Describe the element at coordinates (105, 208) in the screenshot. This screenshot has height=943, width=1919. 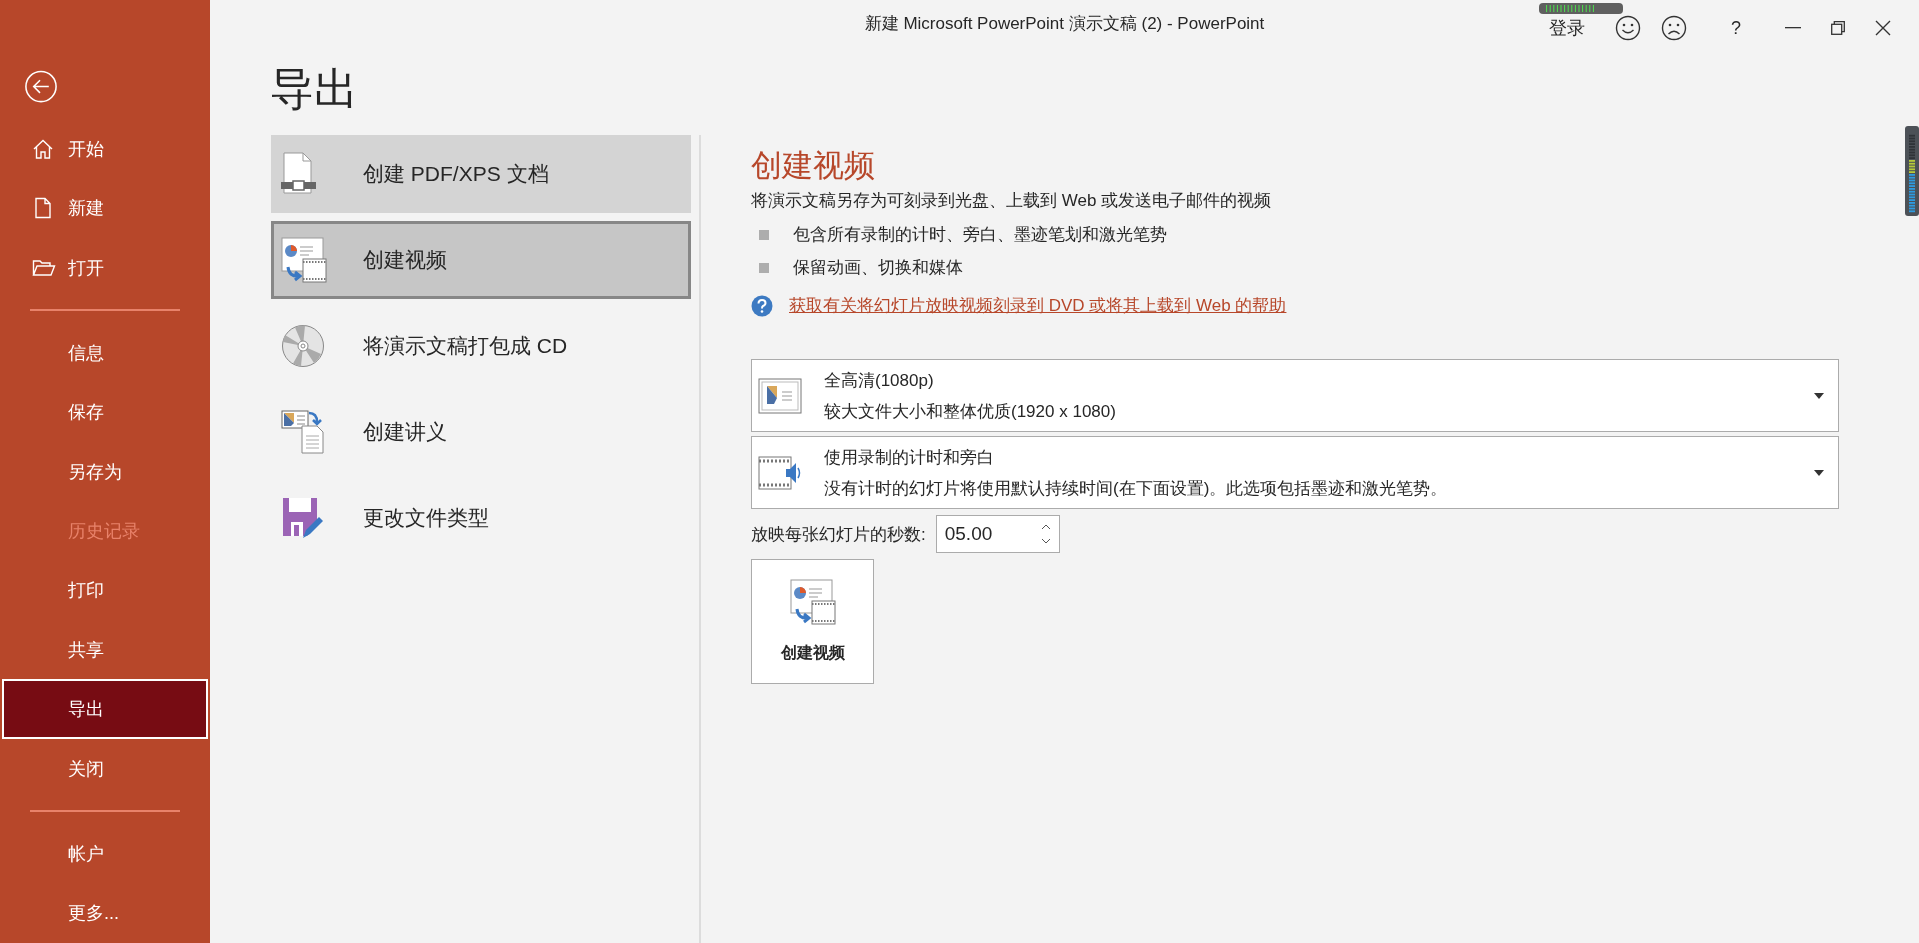
I see `sidebar-item: 新建` at that location.